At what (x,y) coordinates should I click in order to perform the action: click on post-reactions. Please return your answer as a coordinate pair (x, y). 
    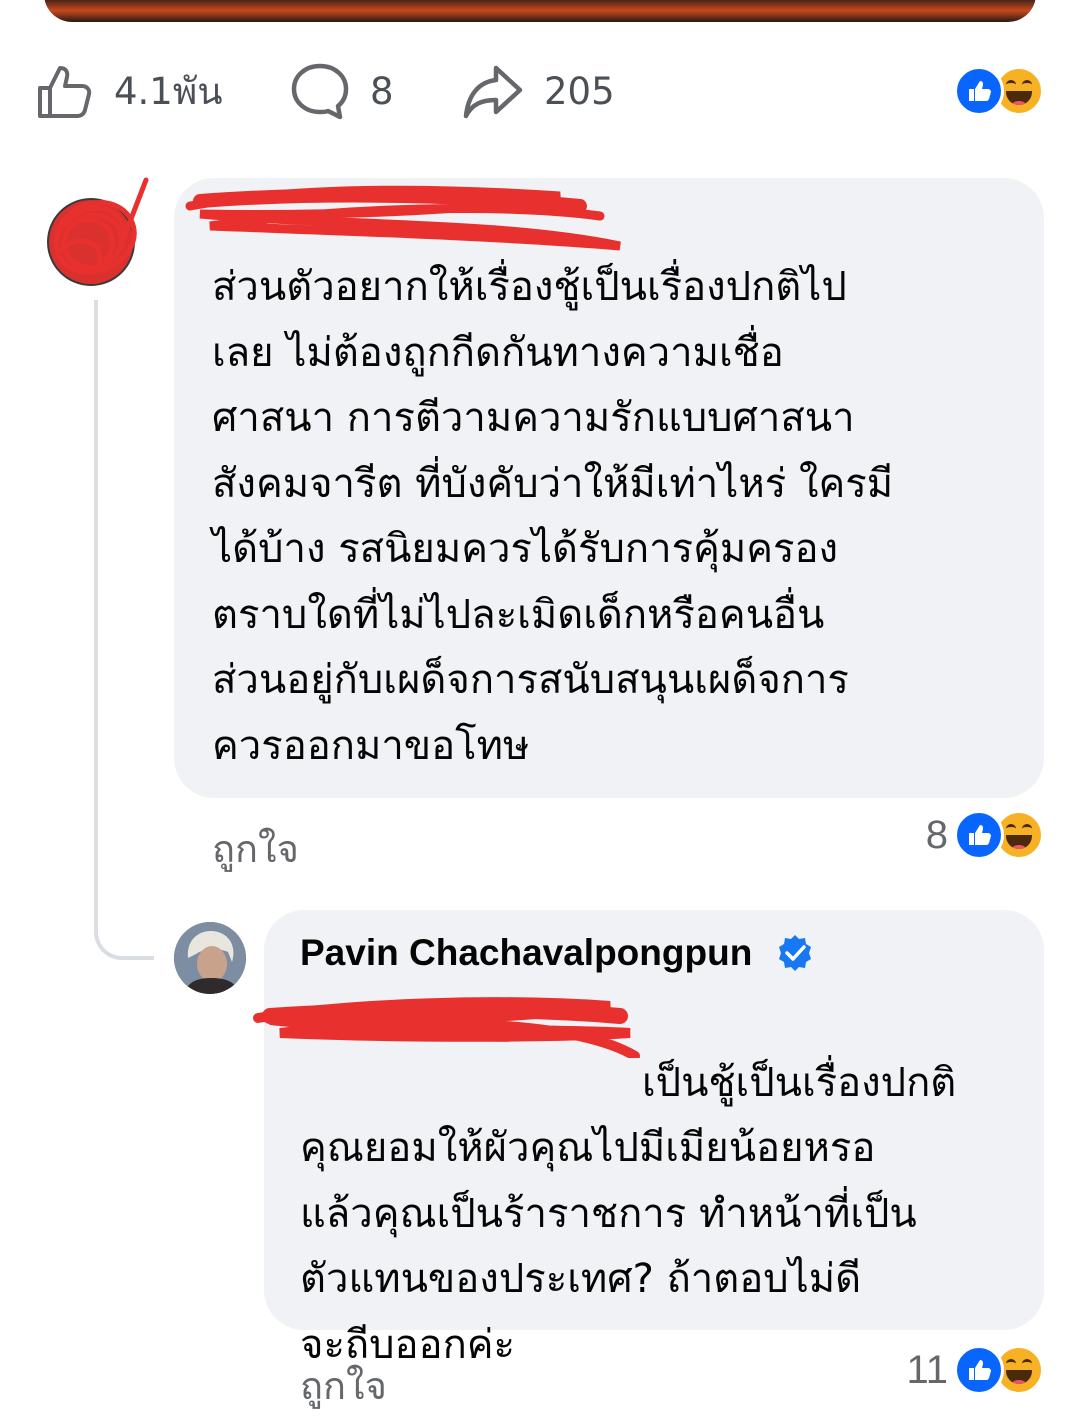
    Looking at the image, I should click on (999, 91).